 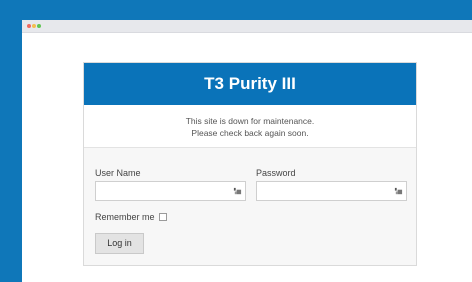 I want to click on remember-me-row: Remember me, so click(x=131, y=217).